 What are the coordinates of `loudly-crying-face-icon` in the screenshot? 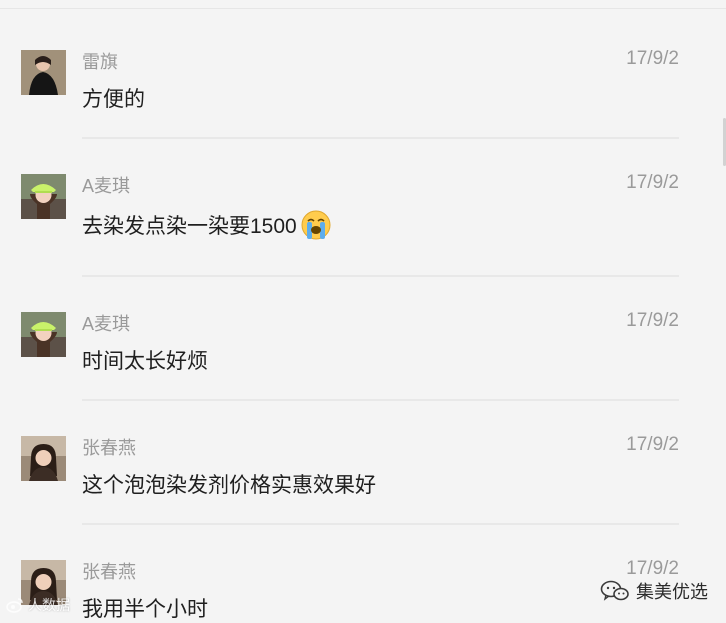 It's located at (316, 225).